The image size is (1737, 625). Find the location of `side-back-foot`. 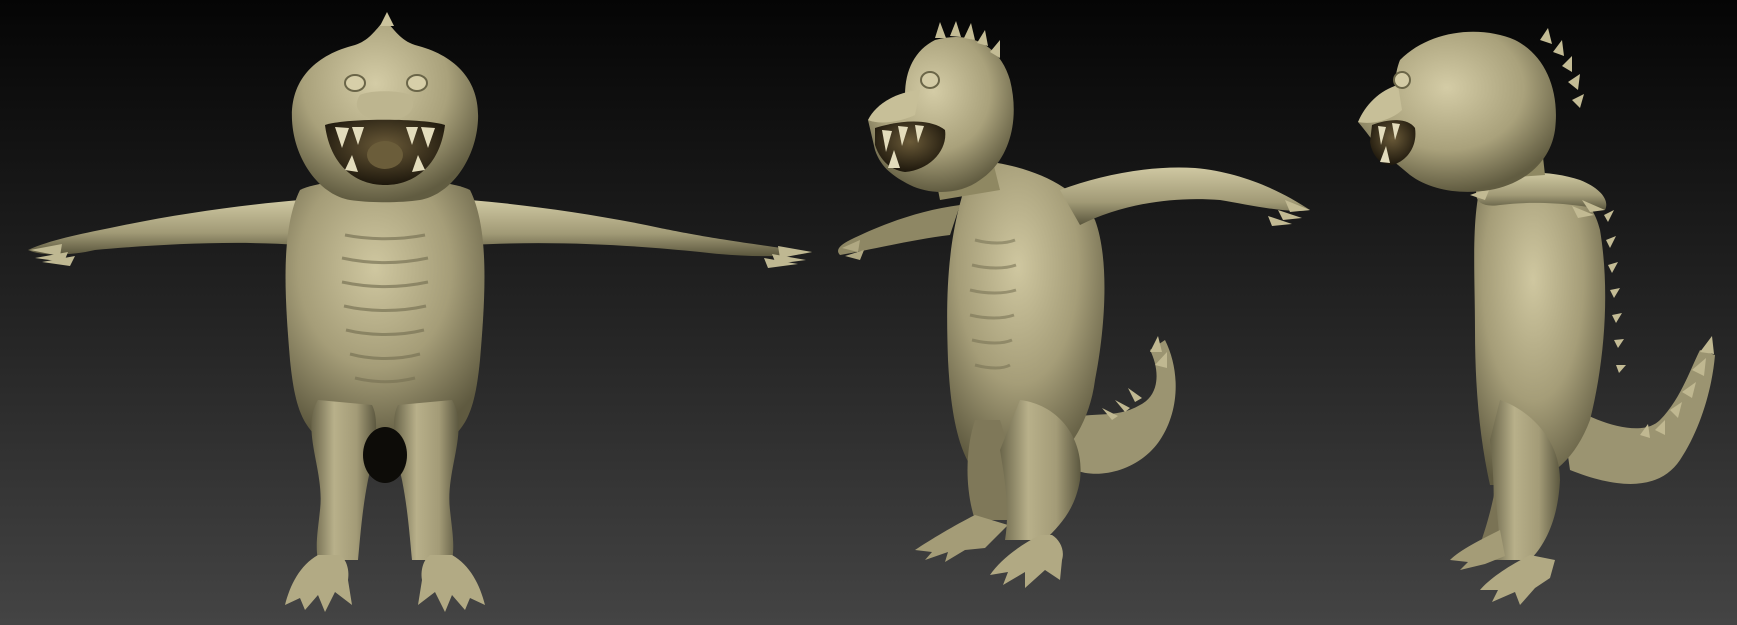

side-back-foot is located at coordinates (1477, 550).